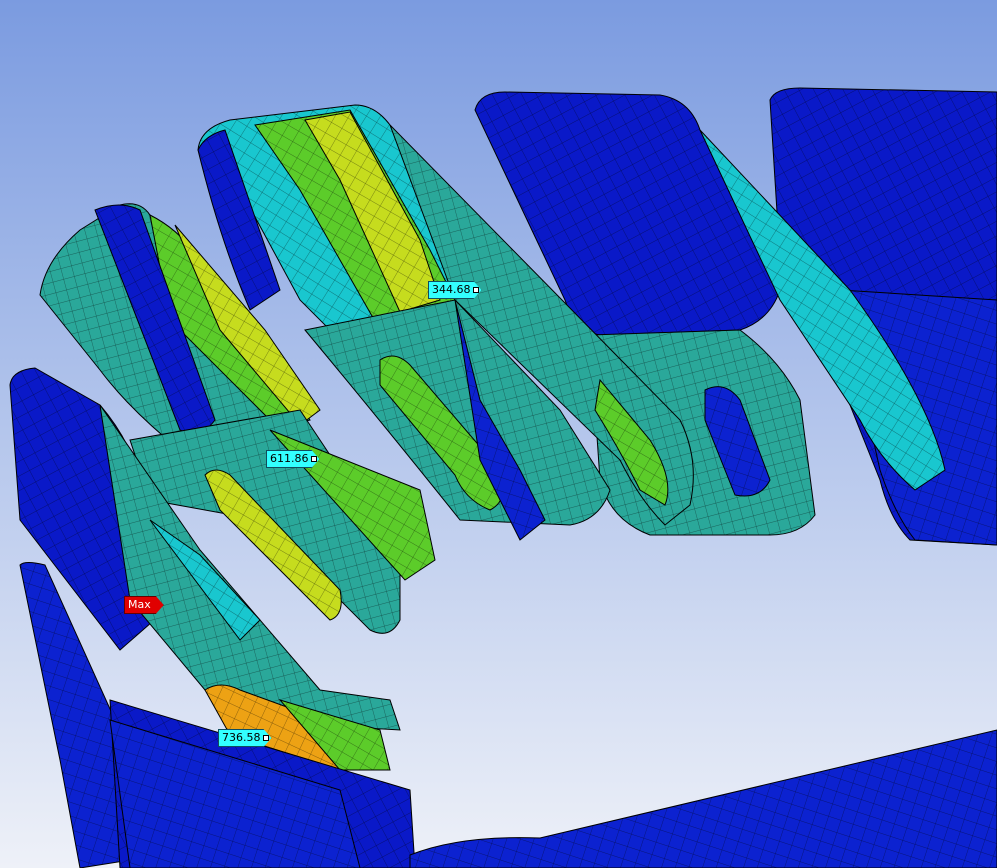  I want to click on probe-label-1: 344.68, so click(455, 290).